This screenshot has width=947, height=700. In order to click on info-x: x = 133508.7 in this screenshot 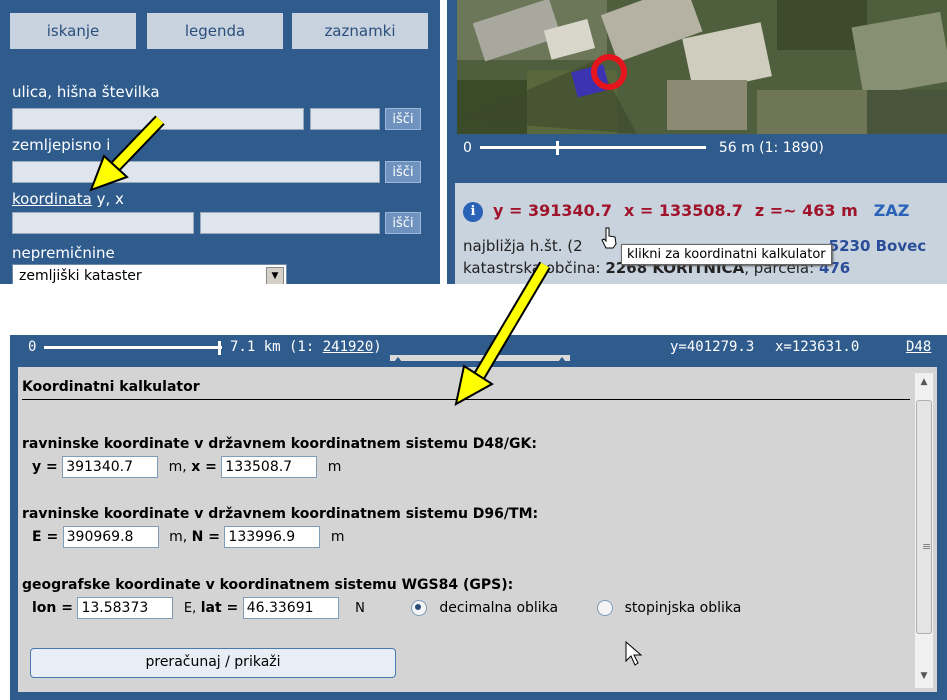, I will do `click(683, 210)`.